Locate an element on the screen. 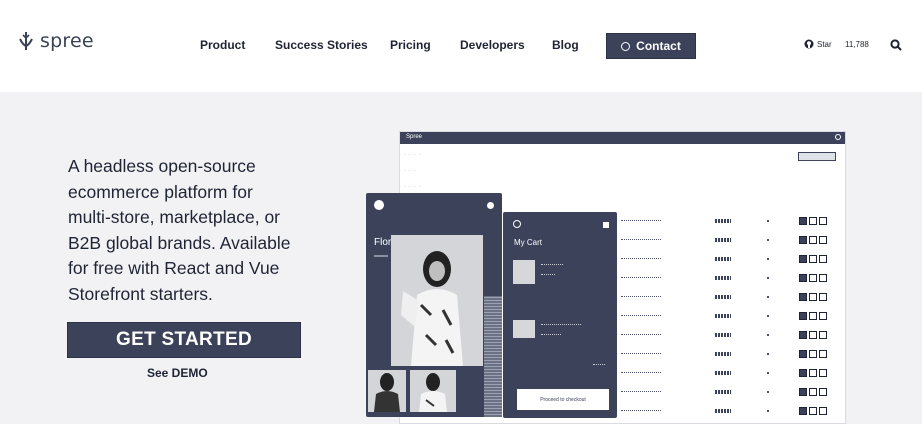  nav-blog: Blog is located at coordinates (565, 45).